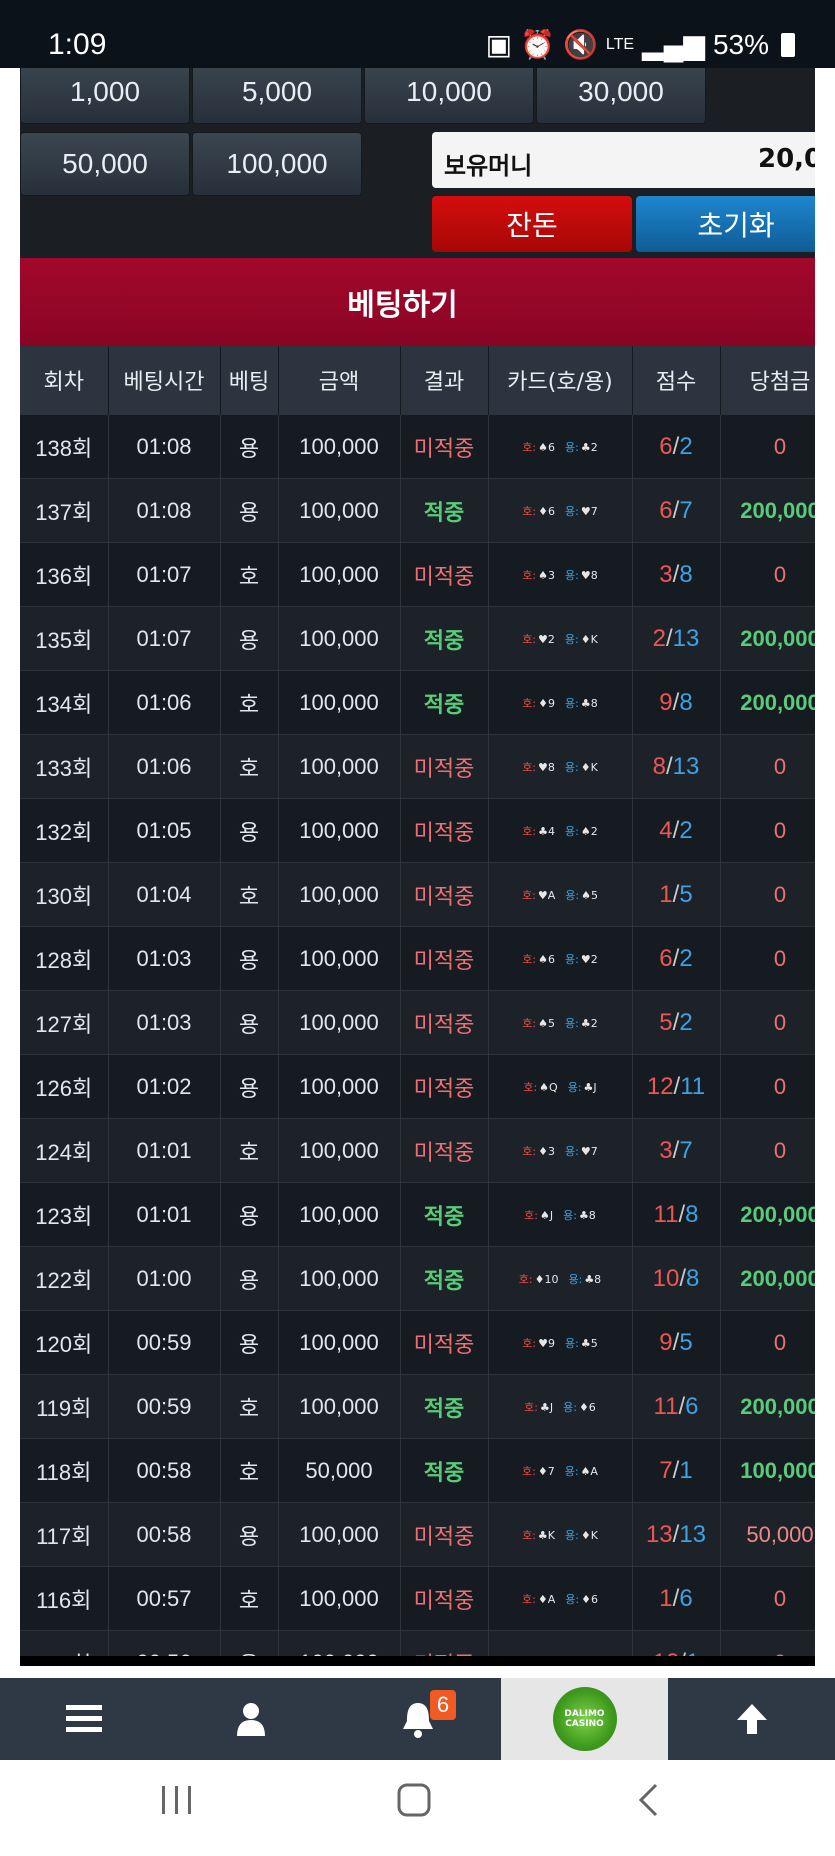 The width and height of the screenshot is (835, 1856). Describe the element at coordinates (584, 1719) in the screenshot. I see `casino-home-button: DALIMO CASINO` at that location.